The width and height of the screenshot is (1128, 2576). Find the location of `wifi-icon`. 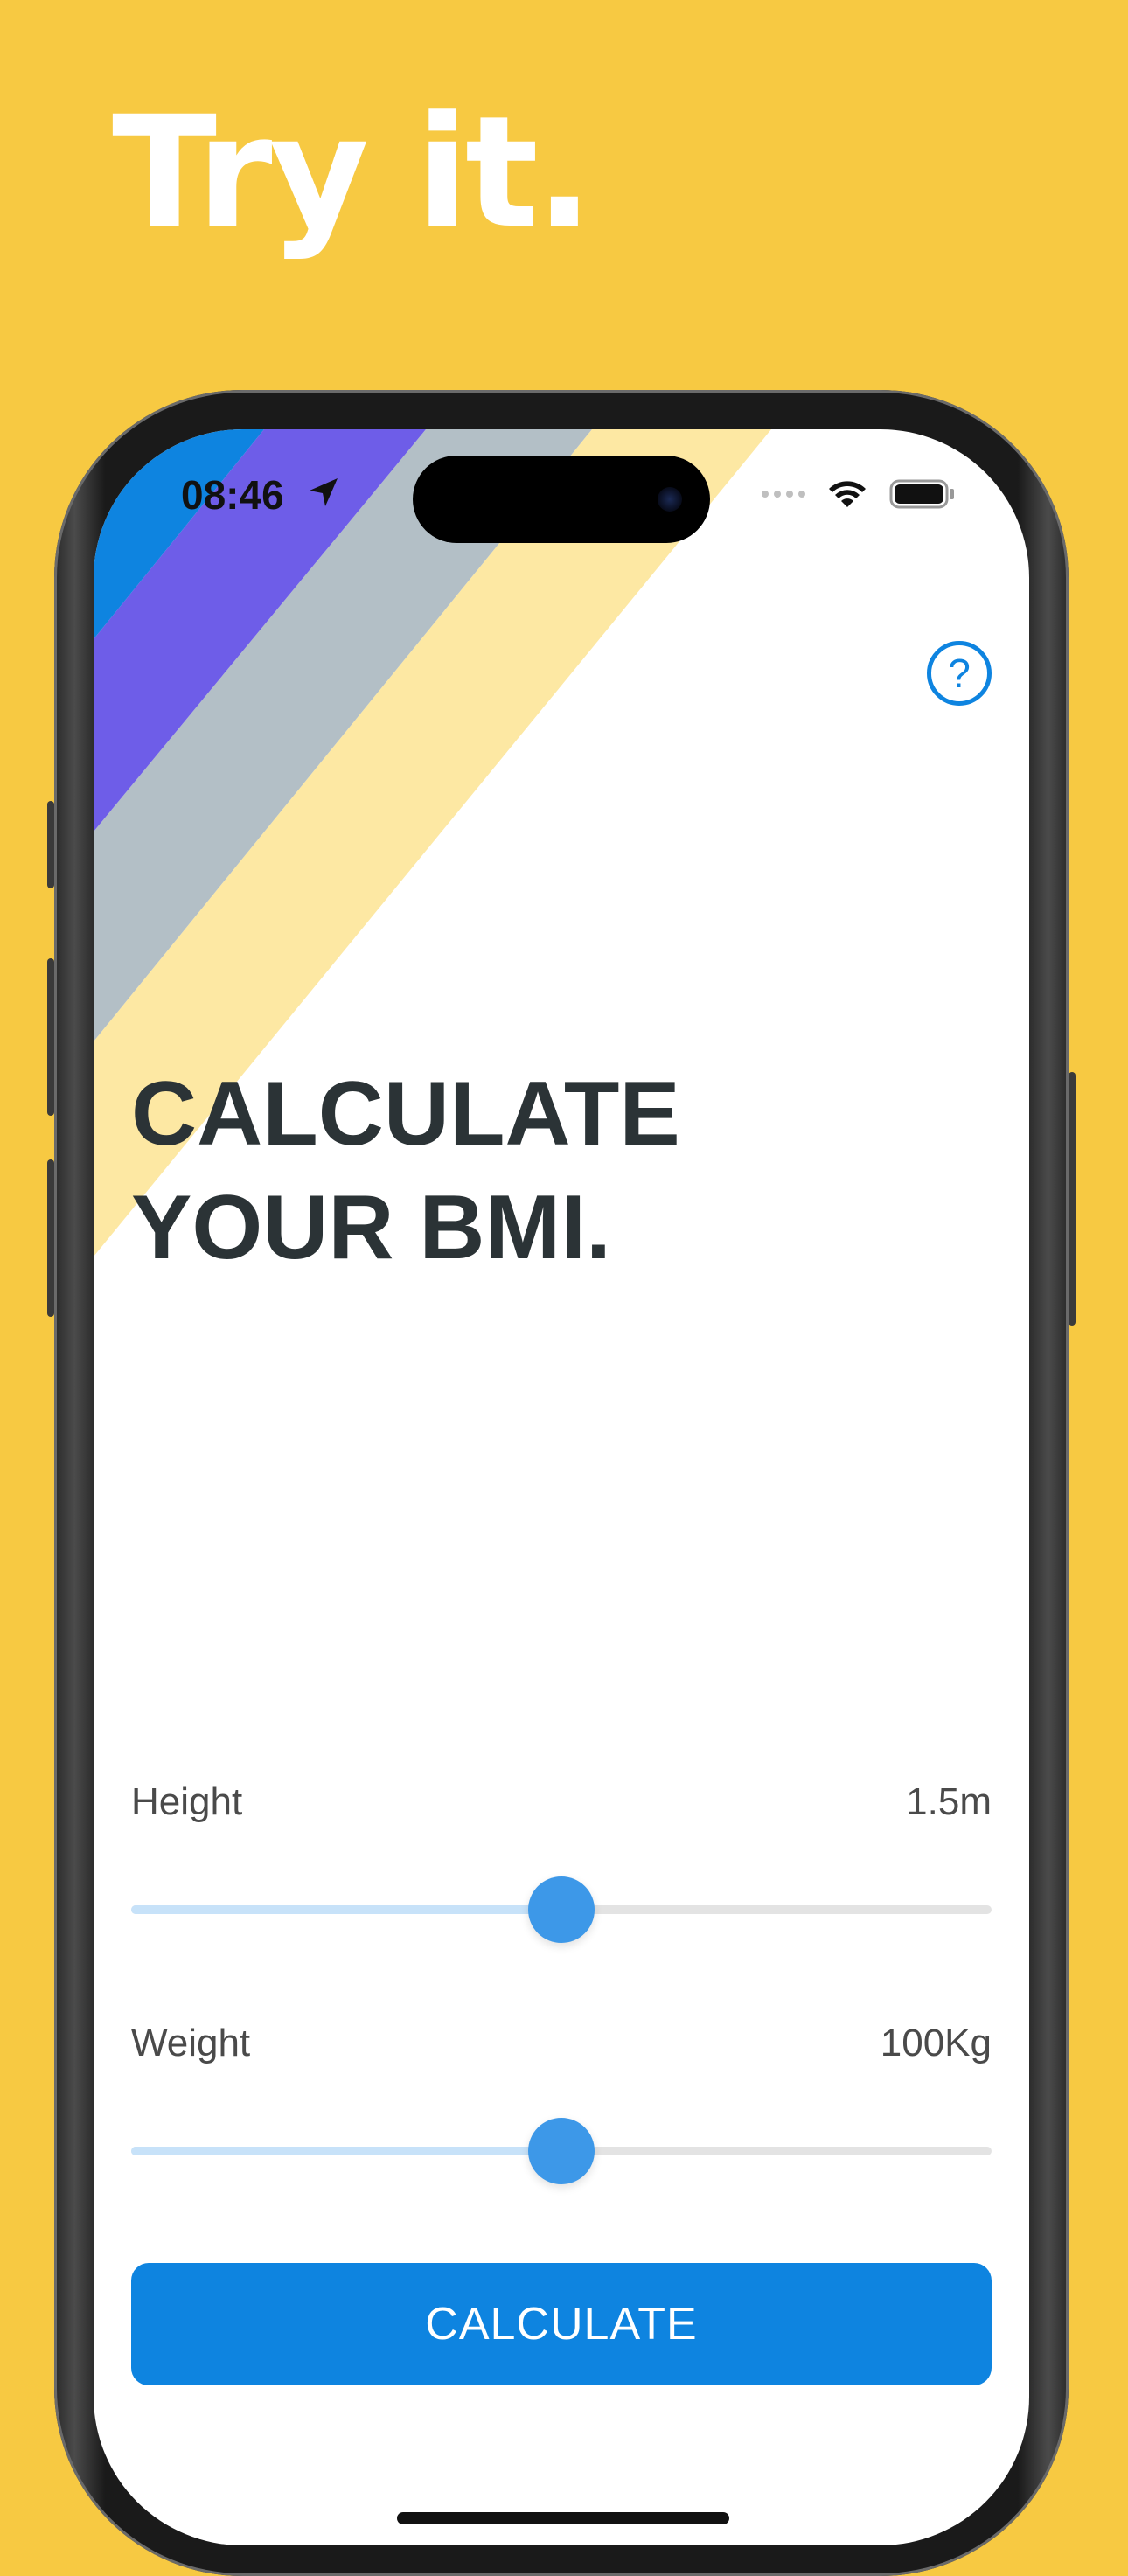

wifi-icon is located at coordinates (847, 494).